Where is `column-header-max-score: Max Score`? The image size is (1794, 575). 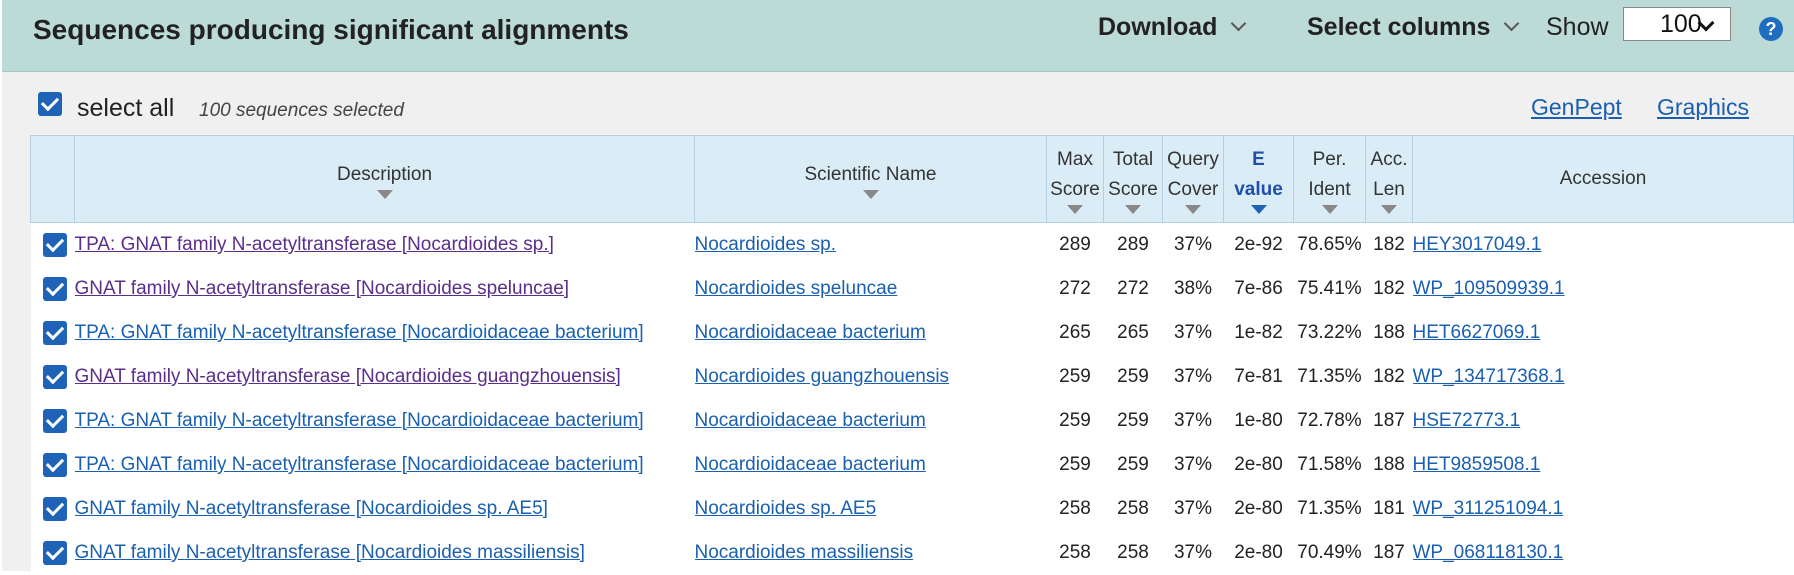
column-header-max-score: Max Score is located at coordinates (1075, 179).